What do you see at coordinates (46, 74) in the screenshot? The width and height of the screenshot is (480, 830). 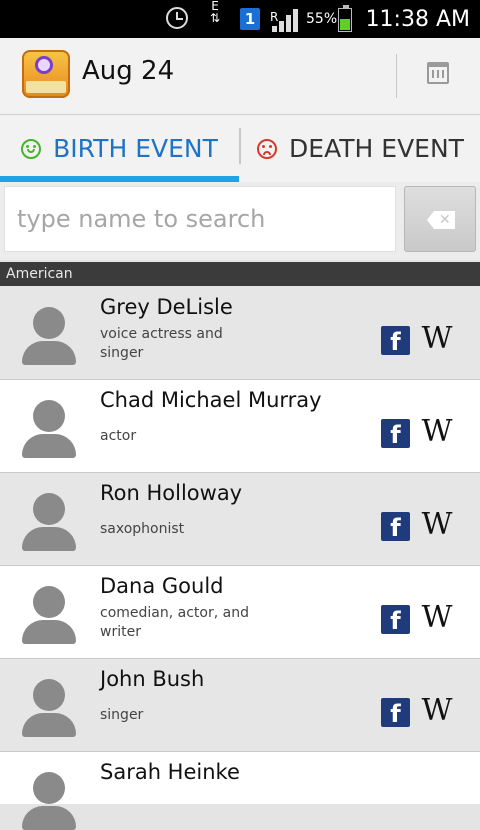 I see `app-logo` at bounding box center [46, 74].